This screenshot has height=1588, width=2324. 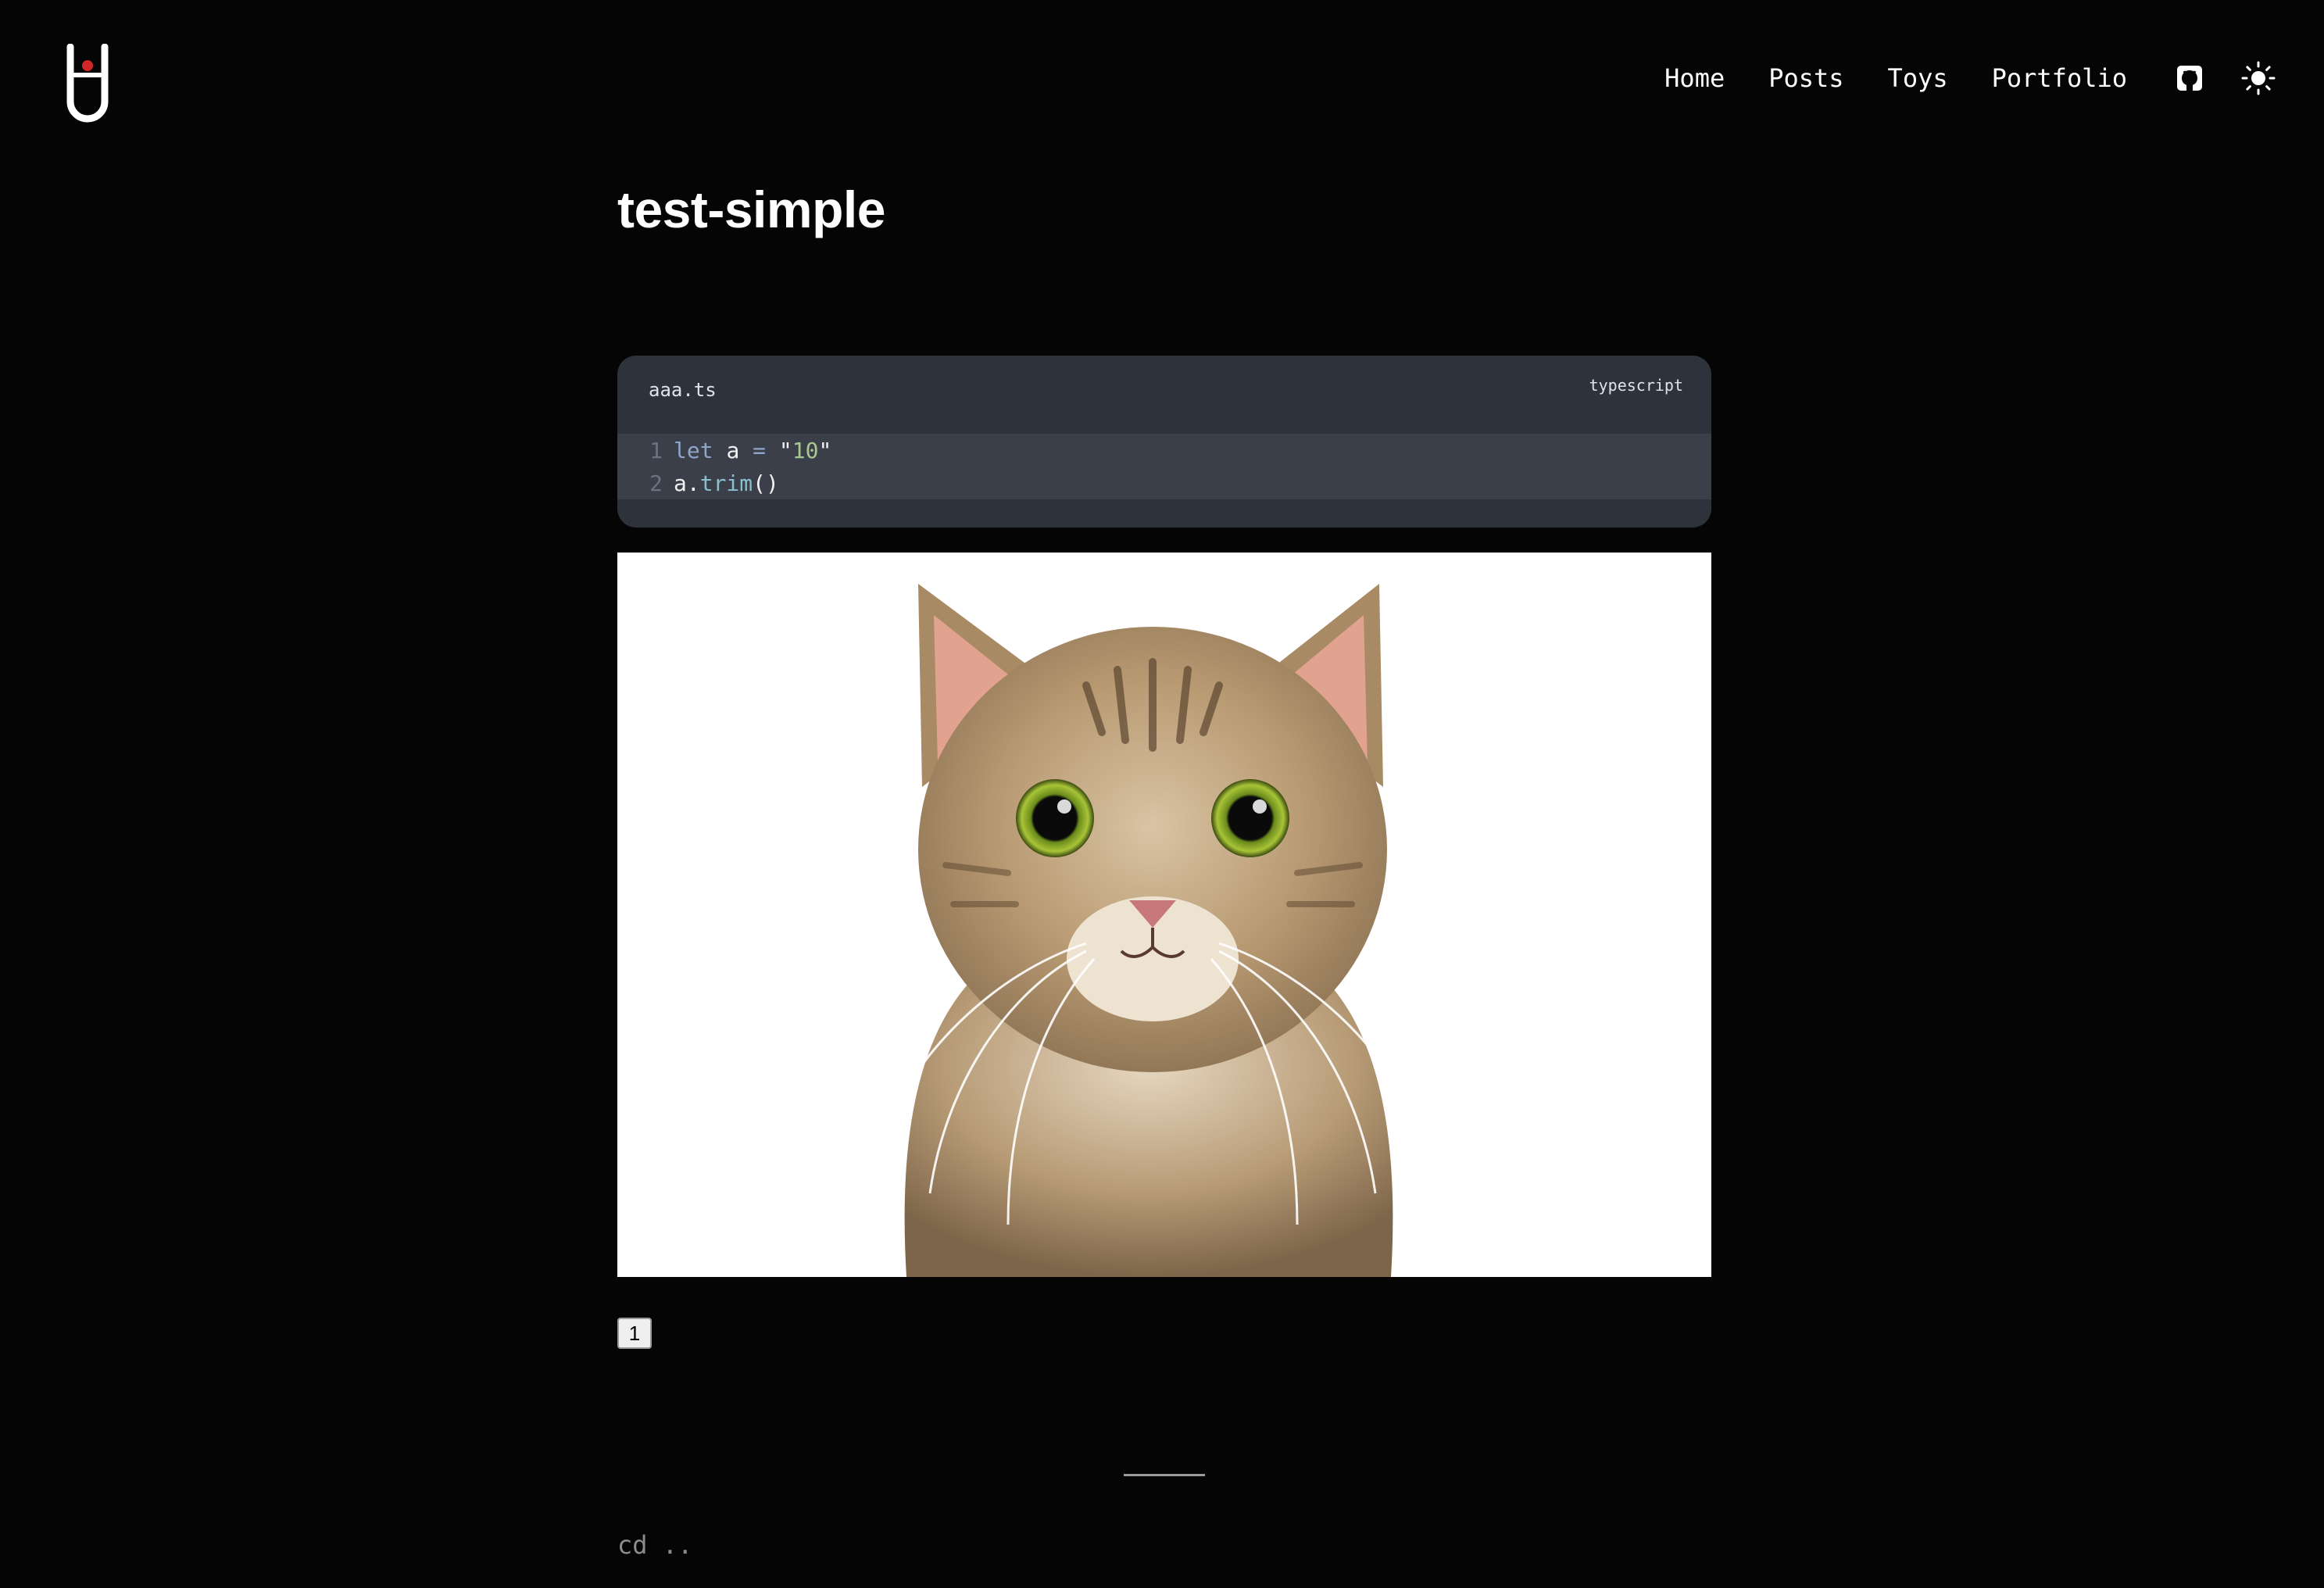 What do you see at coordinates (2258, 78) in the screenshot?
I see `sun-icon` at bounding box center [2258, 78].